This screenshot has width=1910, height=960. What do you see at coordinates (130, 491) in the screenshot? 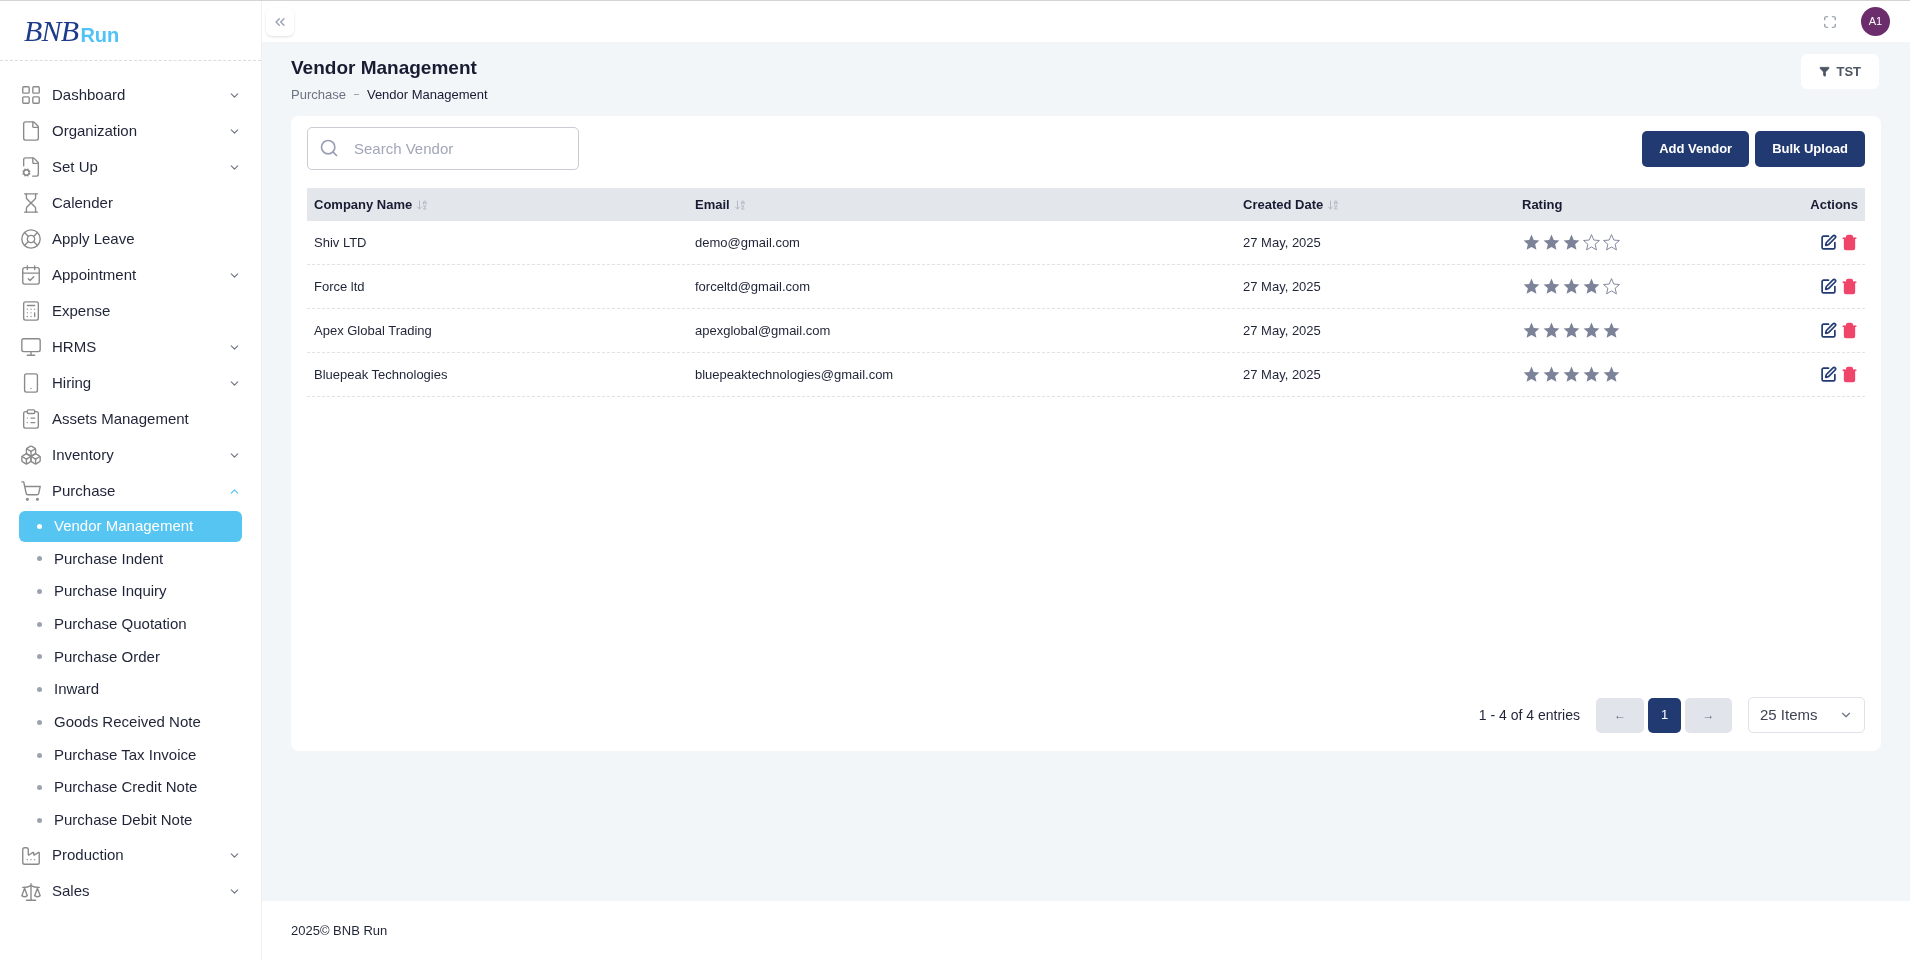
I see `sidebar-item: Purchase` at bounding box center [130, 491].